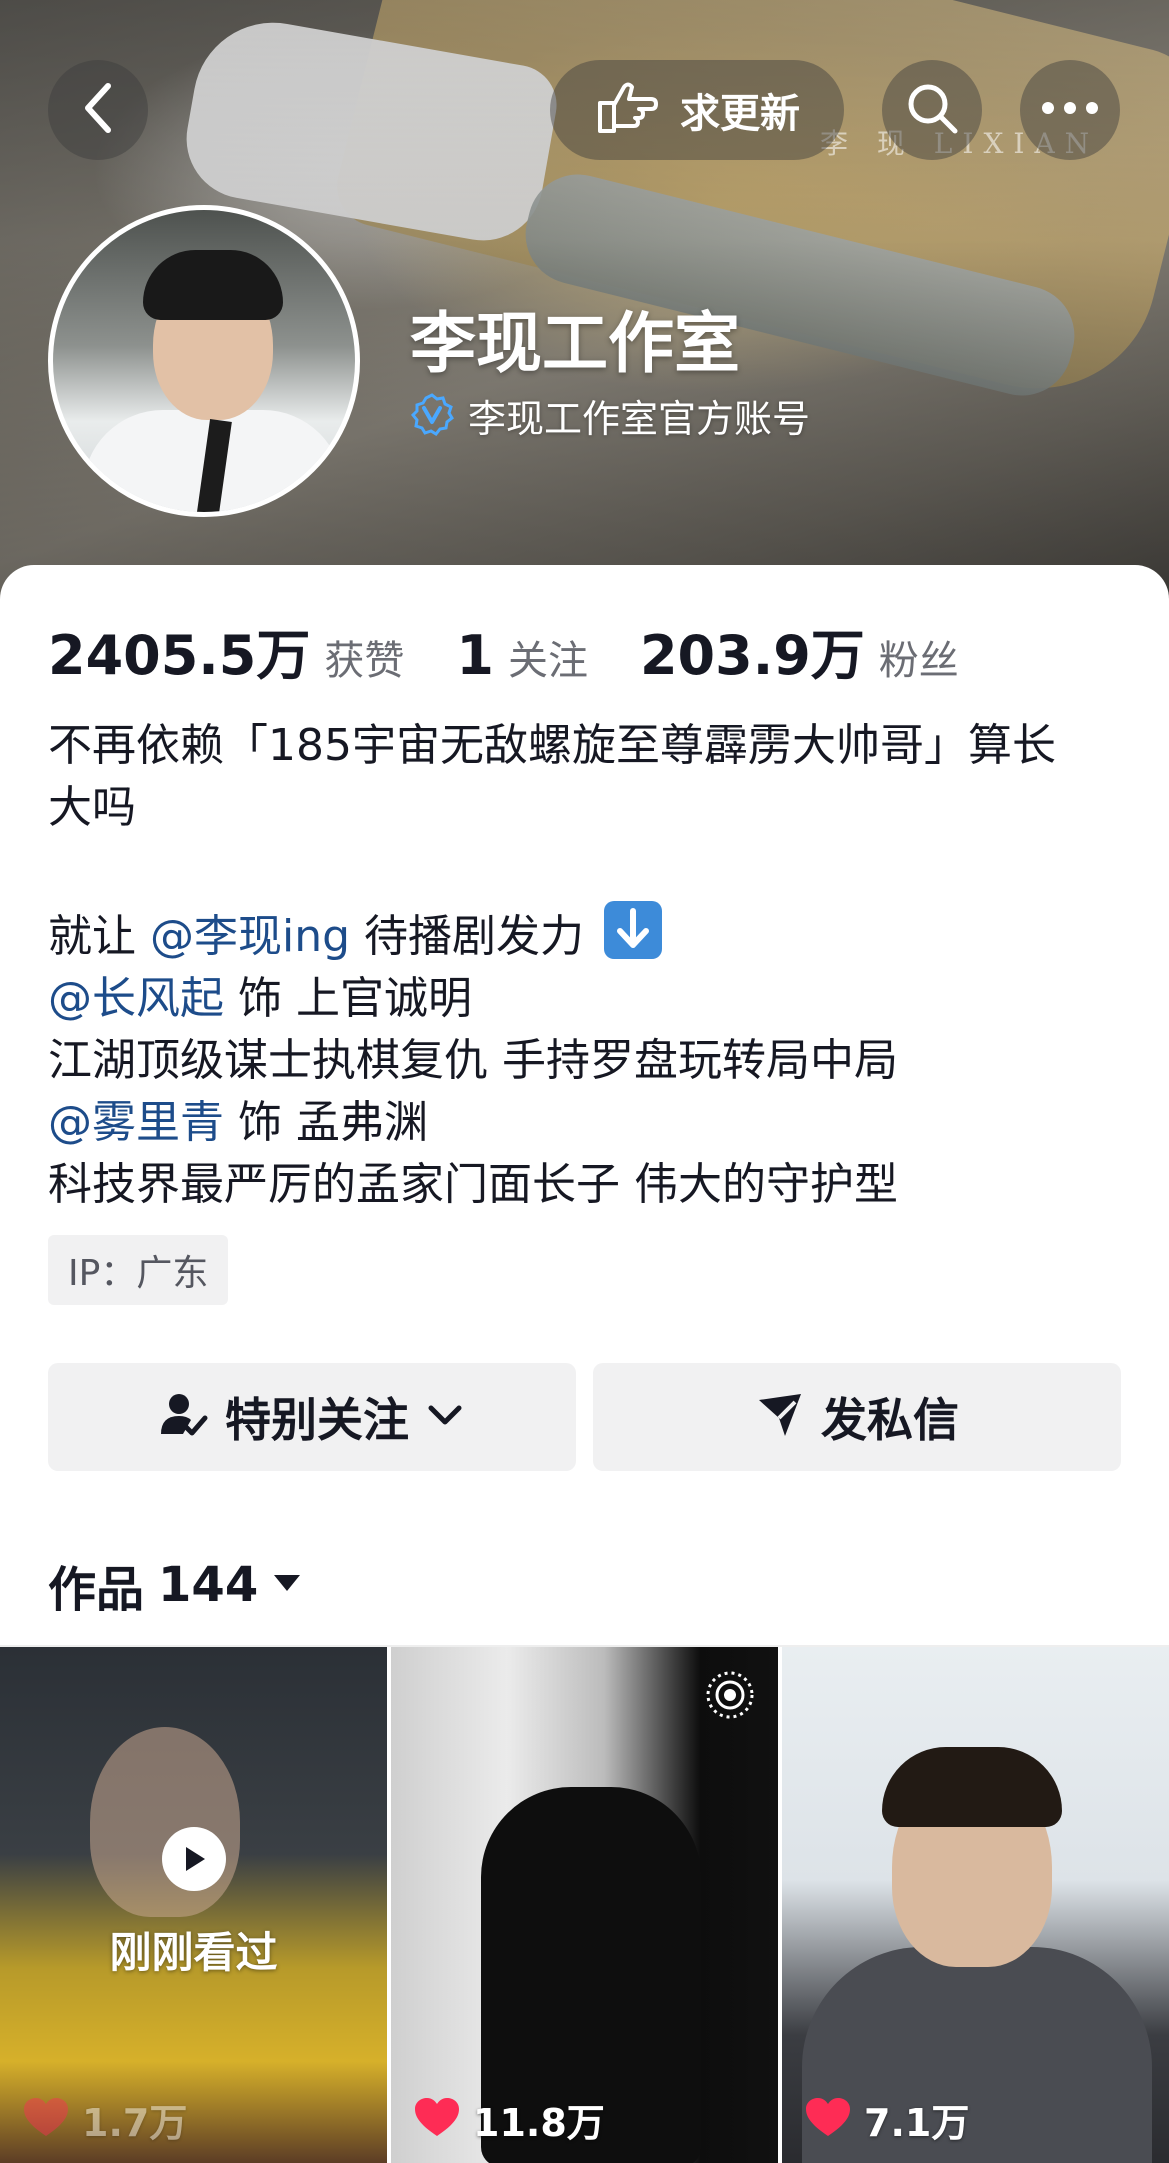 The width and height of the screenshot is (1169, 2163). What do you see at coordinates (972, 1787) in the screenshot?
I see `thumbnail-photo-hair` at bounding box center [972, 1787].